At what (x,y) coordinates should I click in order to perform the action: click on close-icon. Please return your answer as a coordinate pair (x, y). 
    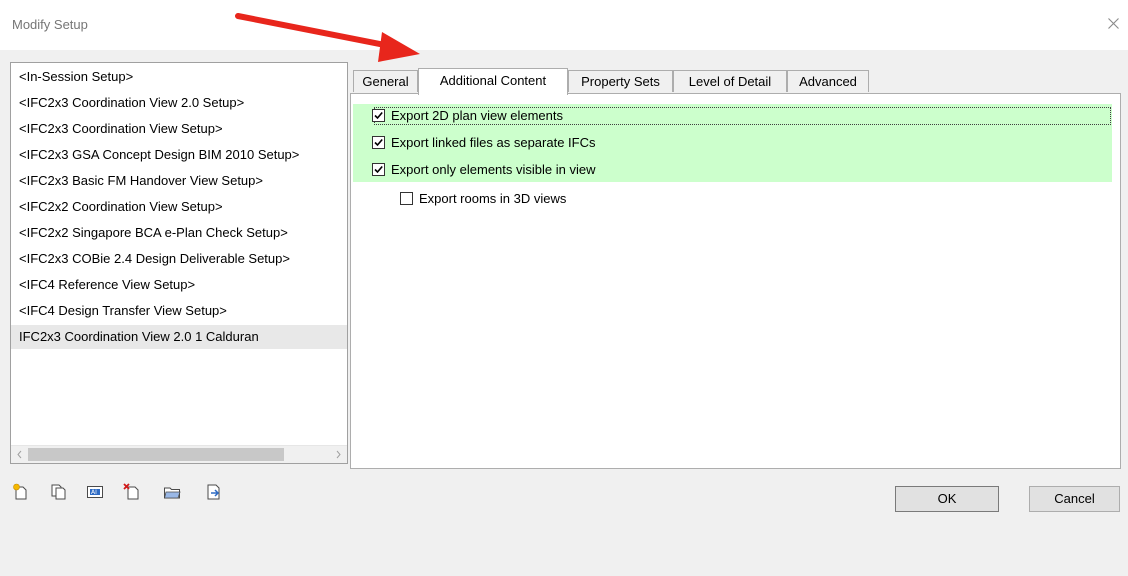
    Looking at the image, I should click on (1113, 23).